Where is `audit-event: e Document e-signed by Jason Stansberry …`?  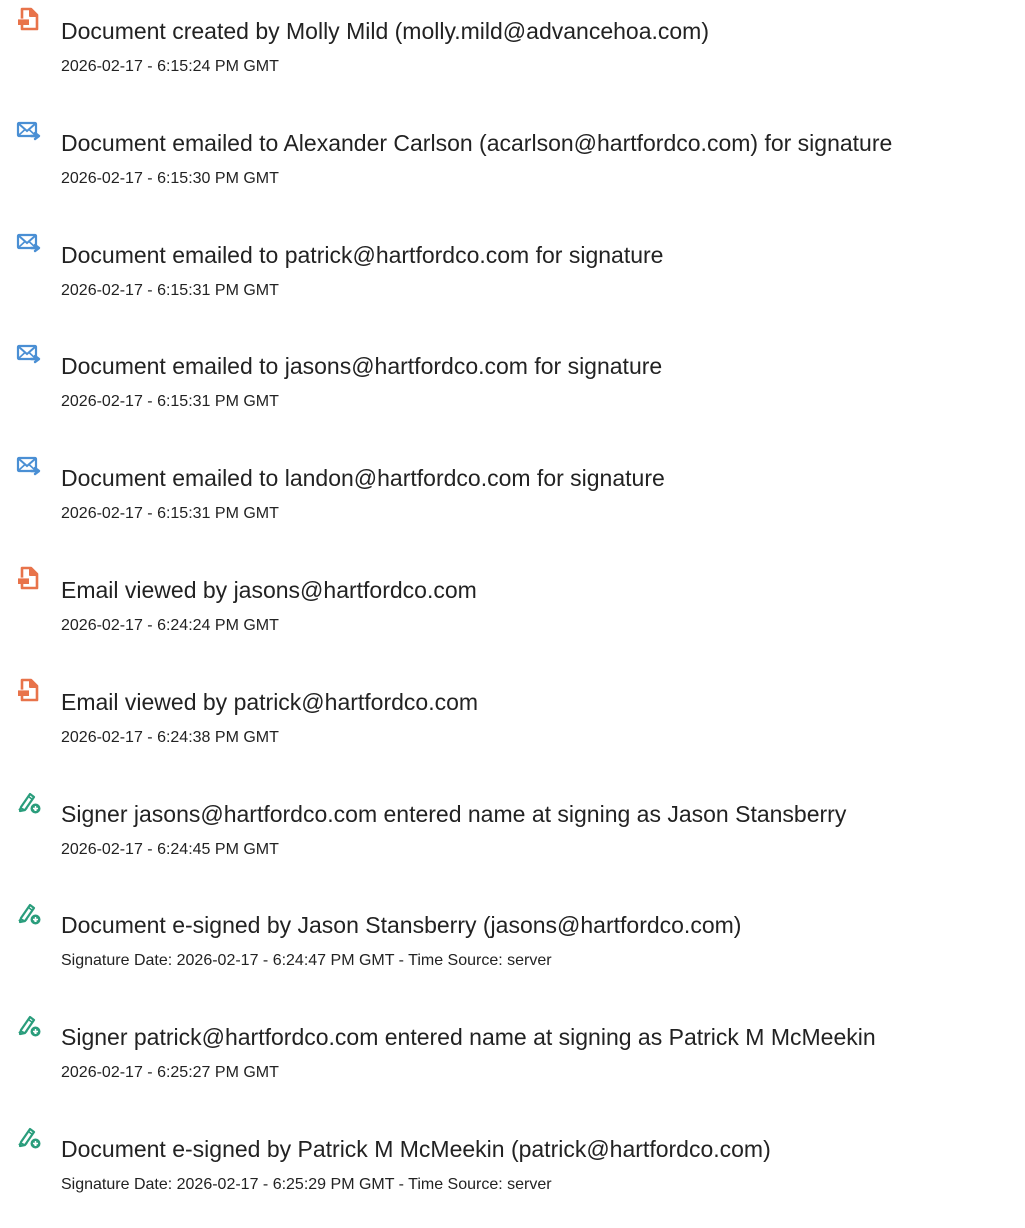 audit-event: e Document e-signed by Jason Stansberry … is located at coordinates (512, 934).